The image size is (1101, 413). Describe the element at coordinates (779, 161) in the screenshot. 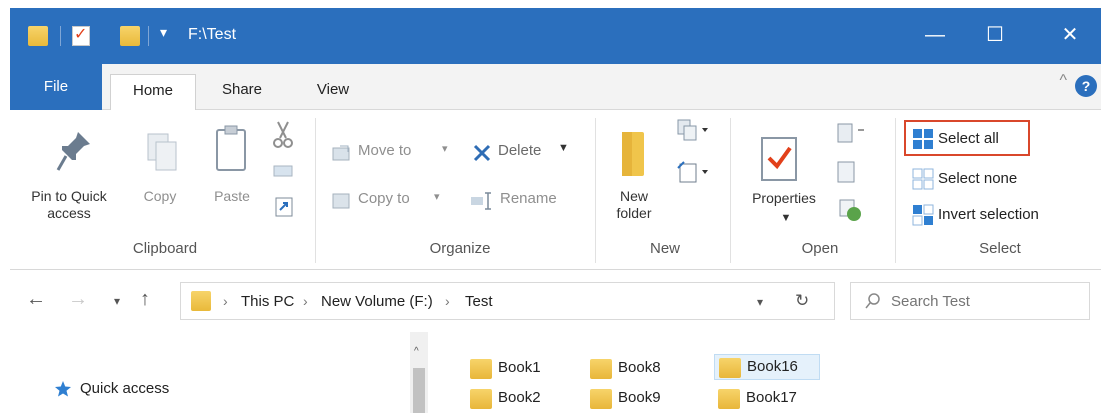

I see `properties-icon` at that location.